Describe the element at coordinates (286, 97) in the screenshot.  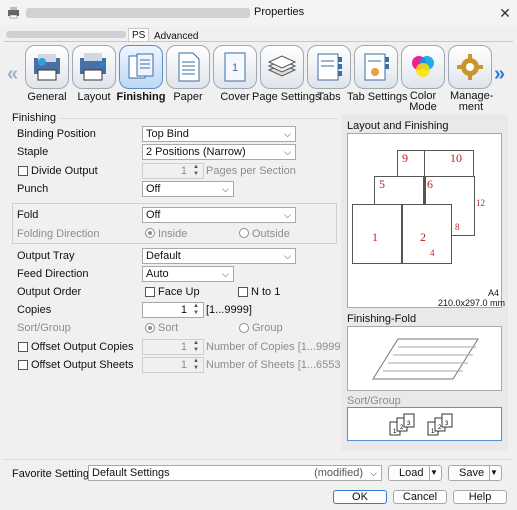
I see `category-page-settings-label: Page Settings` at that location.